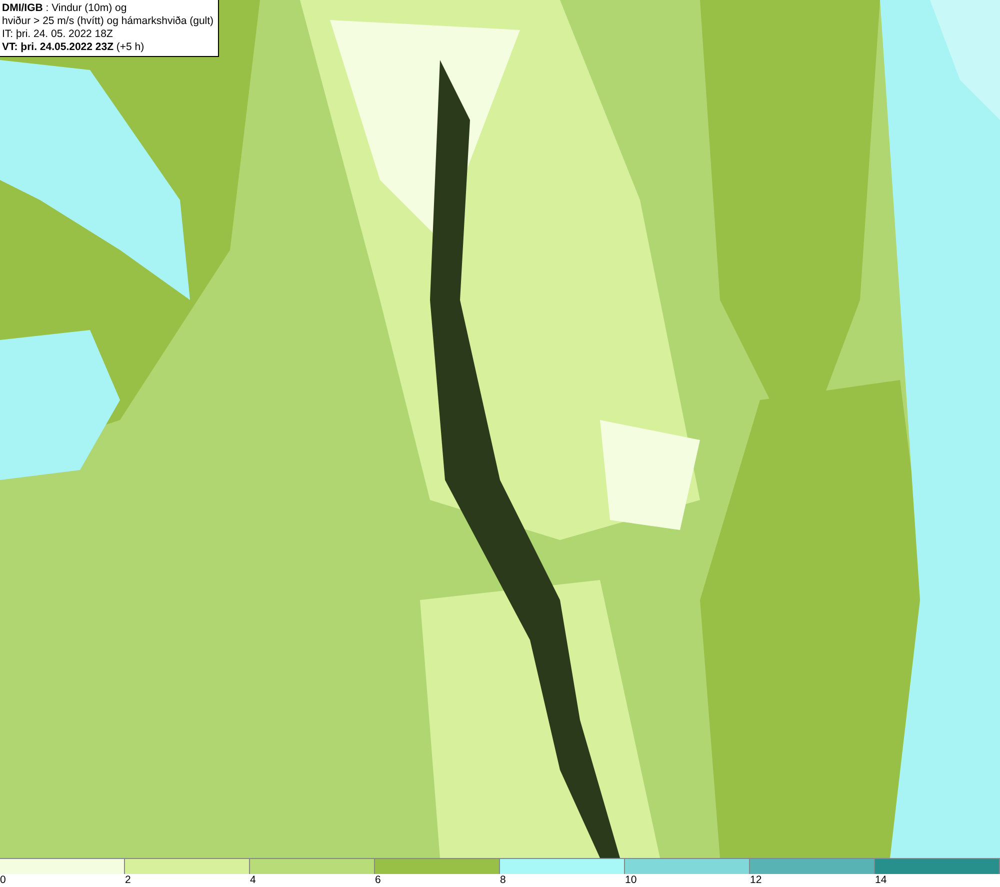 This screenshot has height=887, width=1000. Describe the element at coordinates (3, 880) in the screenshot. I see `legend-label: 0` at that location.